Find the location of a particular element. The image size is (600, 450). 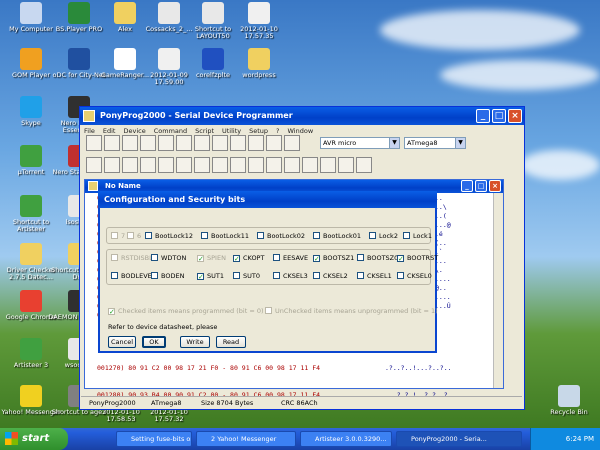

desktop-icon: wordpress is located at coordinates (259, 63).